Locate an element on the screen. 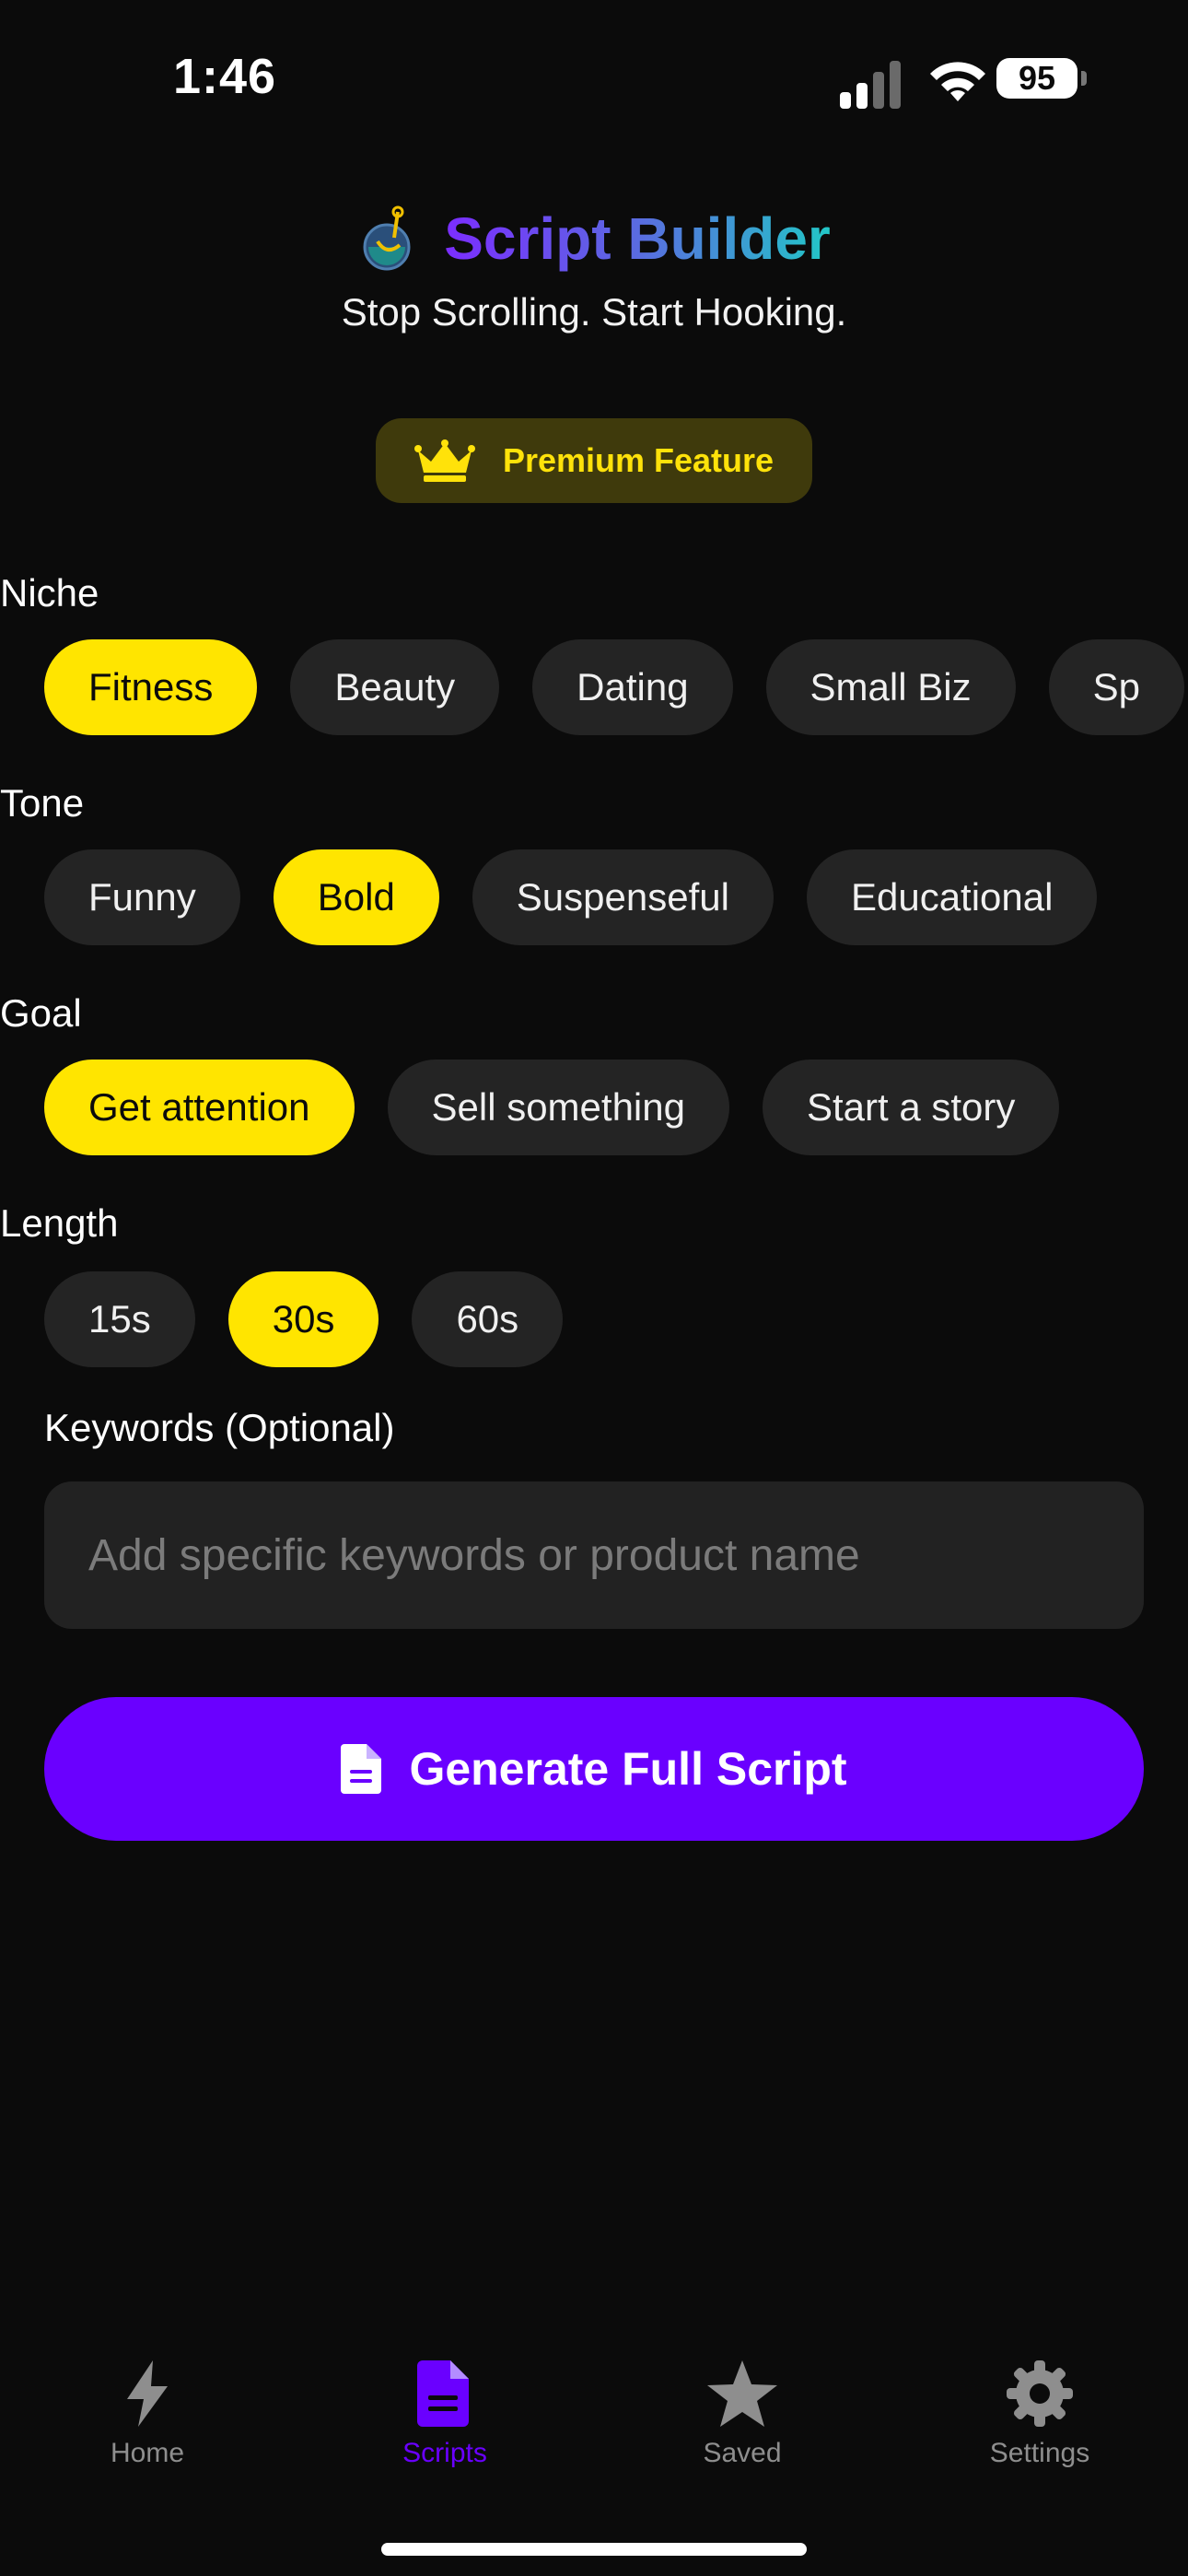 The height and width of the screenshot is (2576, 1188). app-title: Script Builder is located at coordinates (637, 238).